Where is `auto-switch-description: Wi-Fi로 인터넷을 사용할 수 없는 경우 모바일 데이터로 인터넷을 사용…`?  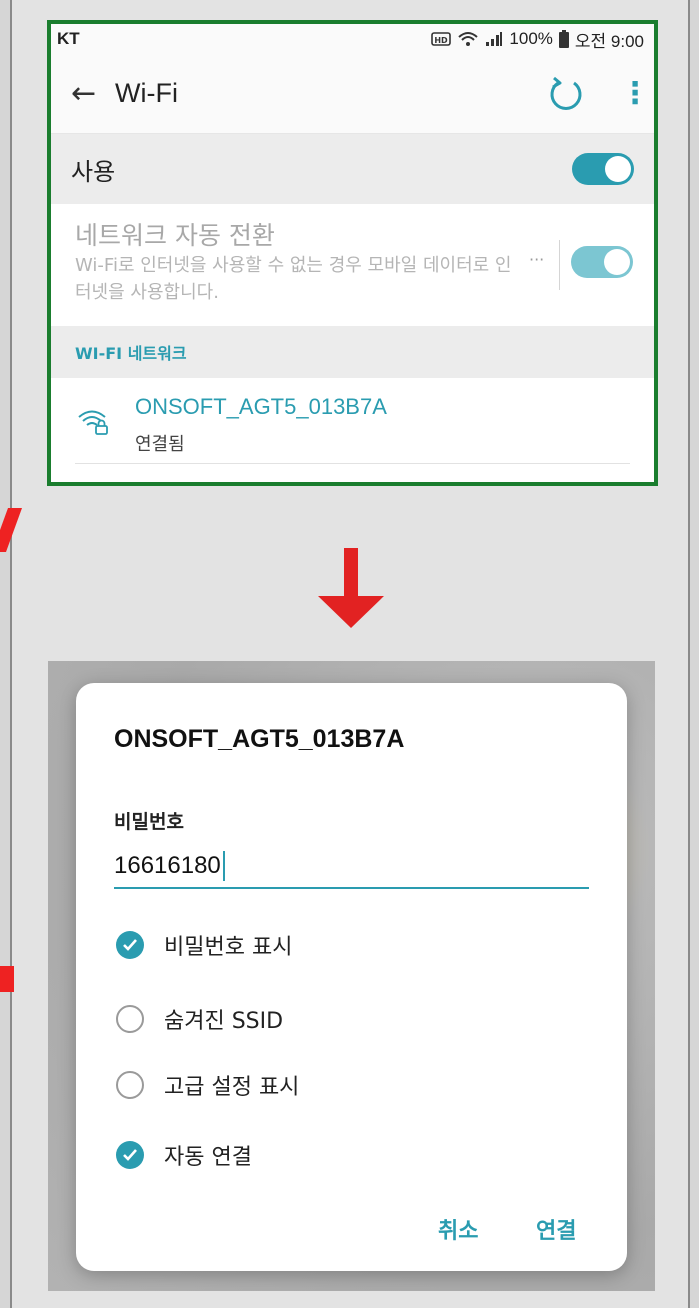 auto-switch-description: Wi-Fi로 인터넷을 사용할 수 없는 경우 모바일 데이터로 인터넷을 사용… is located at coordinates (293, 279).